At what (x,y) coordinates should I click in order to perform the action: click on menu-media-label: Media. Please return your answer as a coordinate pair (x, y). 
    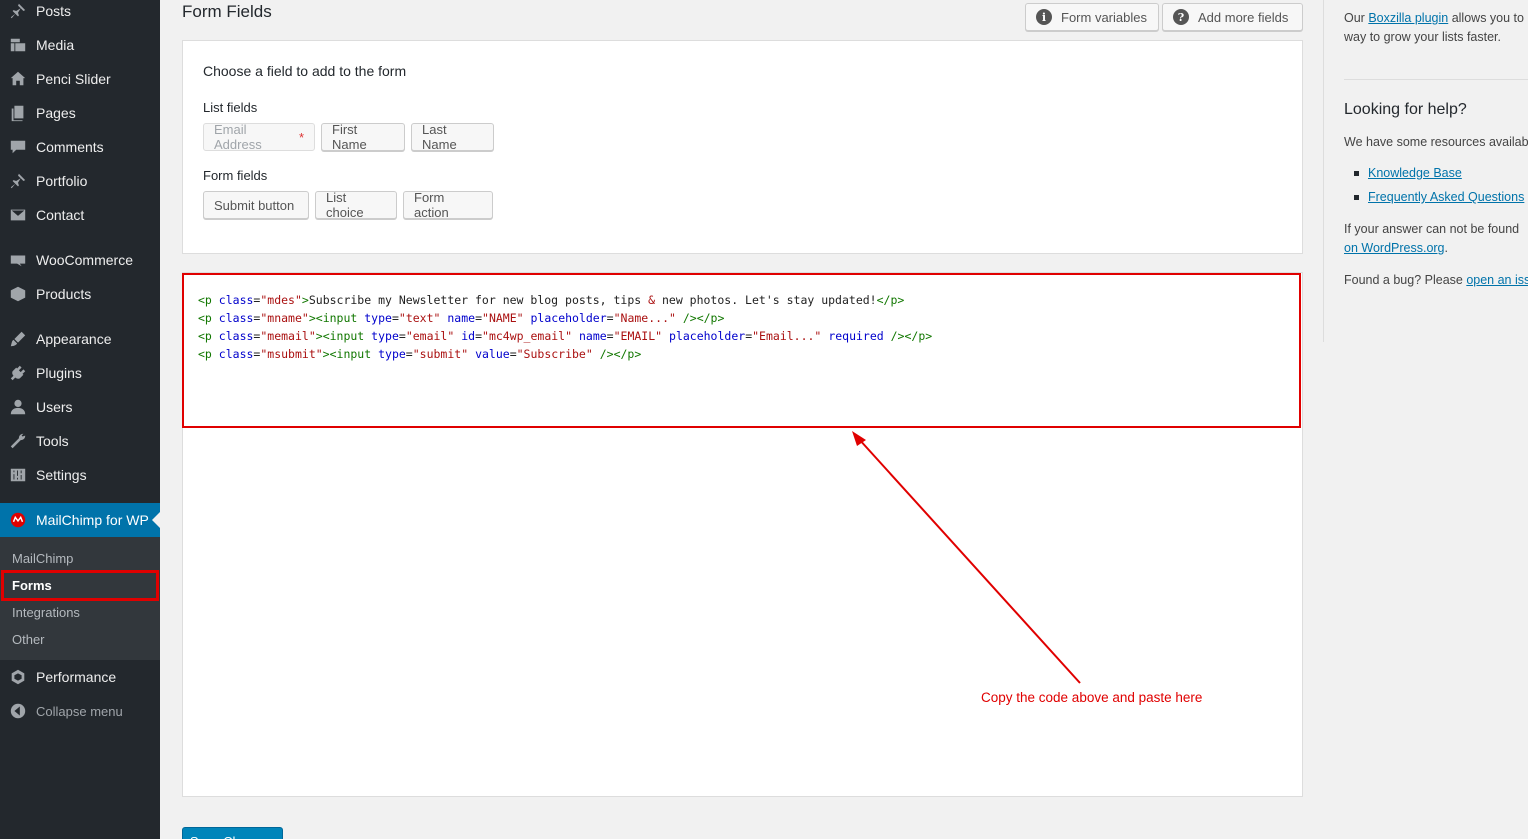
    Looking at the image, I should click on (55, 45).